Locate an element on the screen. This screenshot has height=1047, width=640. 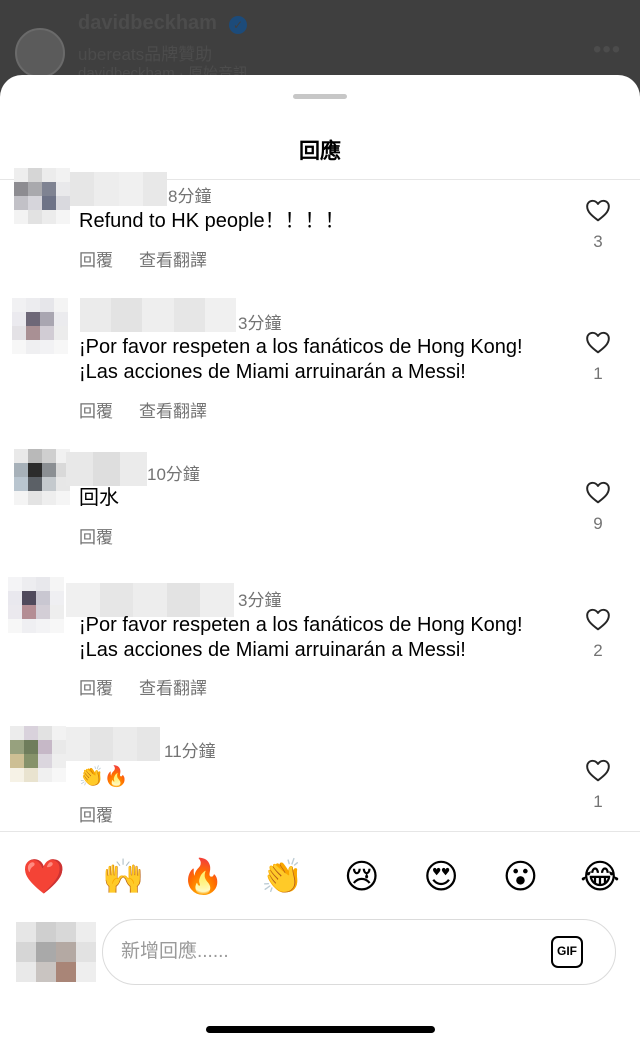
current-user-avatar is located at coordinates (56, 952).